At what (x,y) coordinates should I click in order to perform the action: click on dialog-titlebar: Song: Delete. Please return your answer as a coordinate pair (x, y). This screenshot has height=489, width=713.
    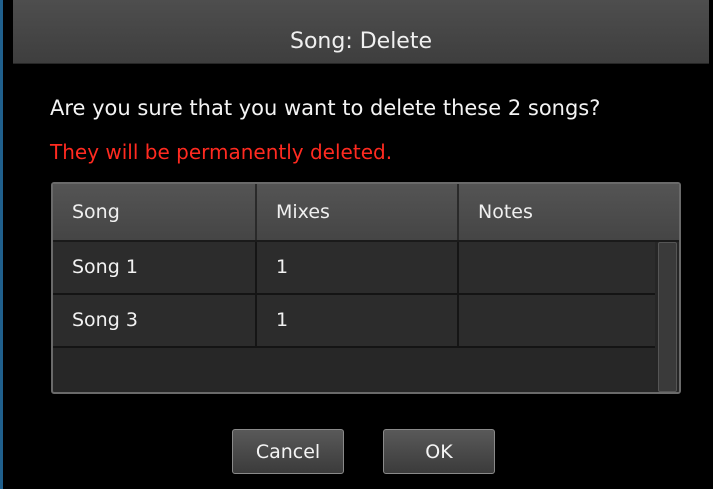
    Looking at the image, I should click on (361, 32).